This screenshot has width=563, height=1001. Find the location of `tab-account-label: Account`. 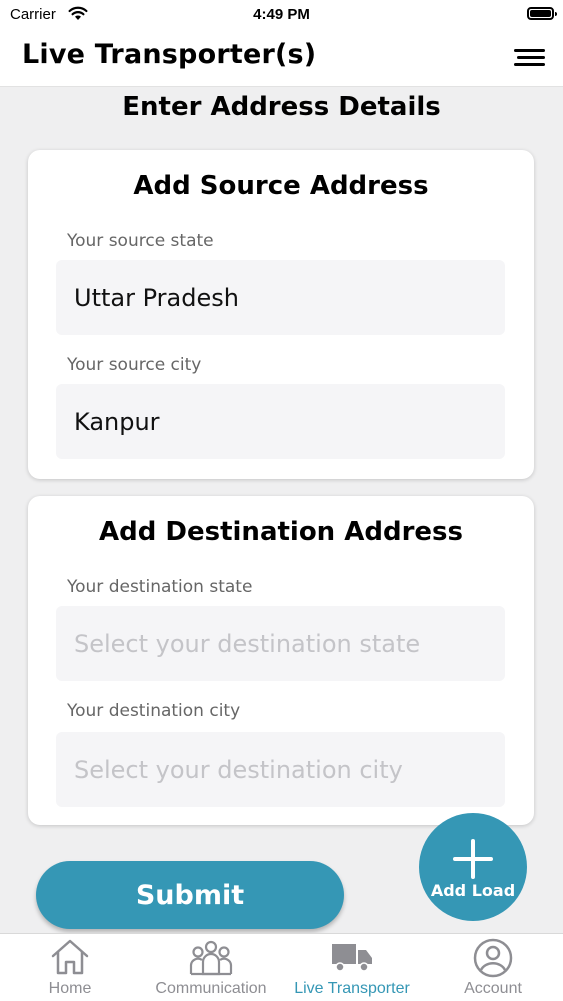

tab-account-label: Account is located at coordinates (493, 988).